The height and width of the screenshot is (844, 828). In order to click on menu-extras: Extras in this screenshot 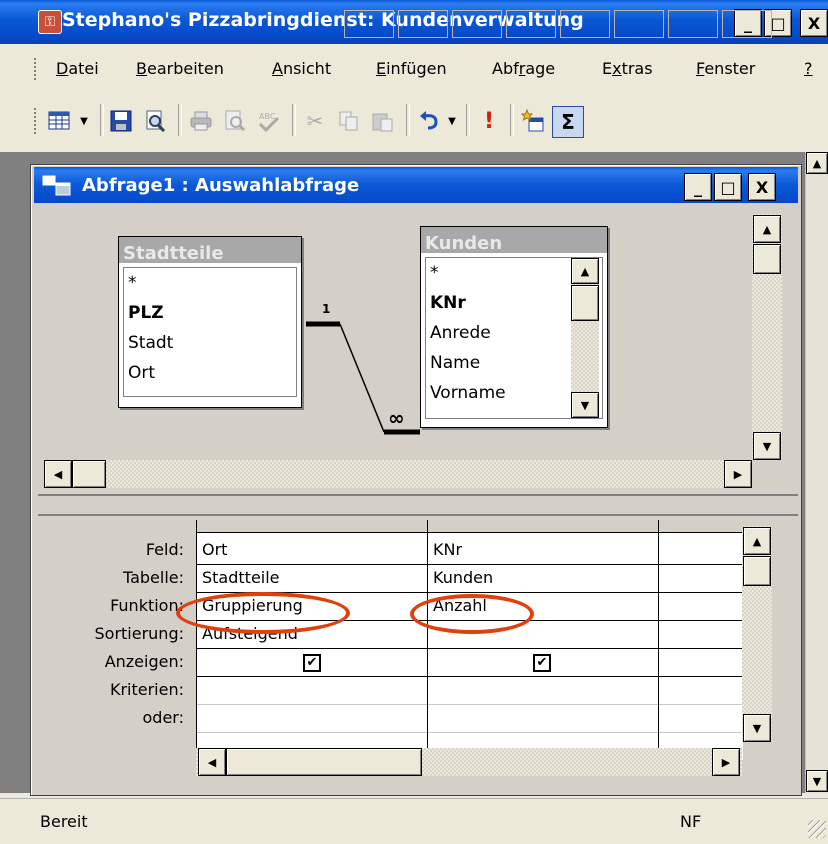, I will do `click(627, 68)`.